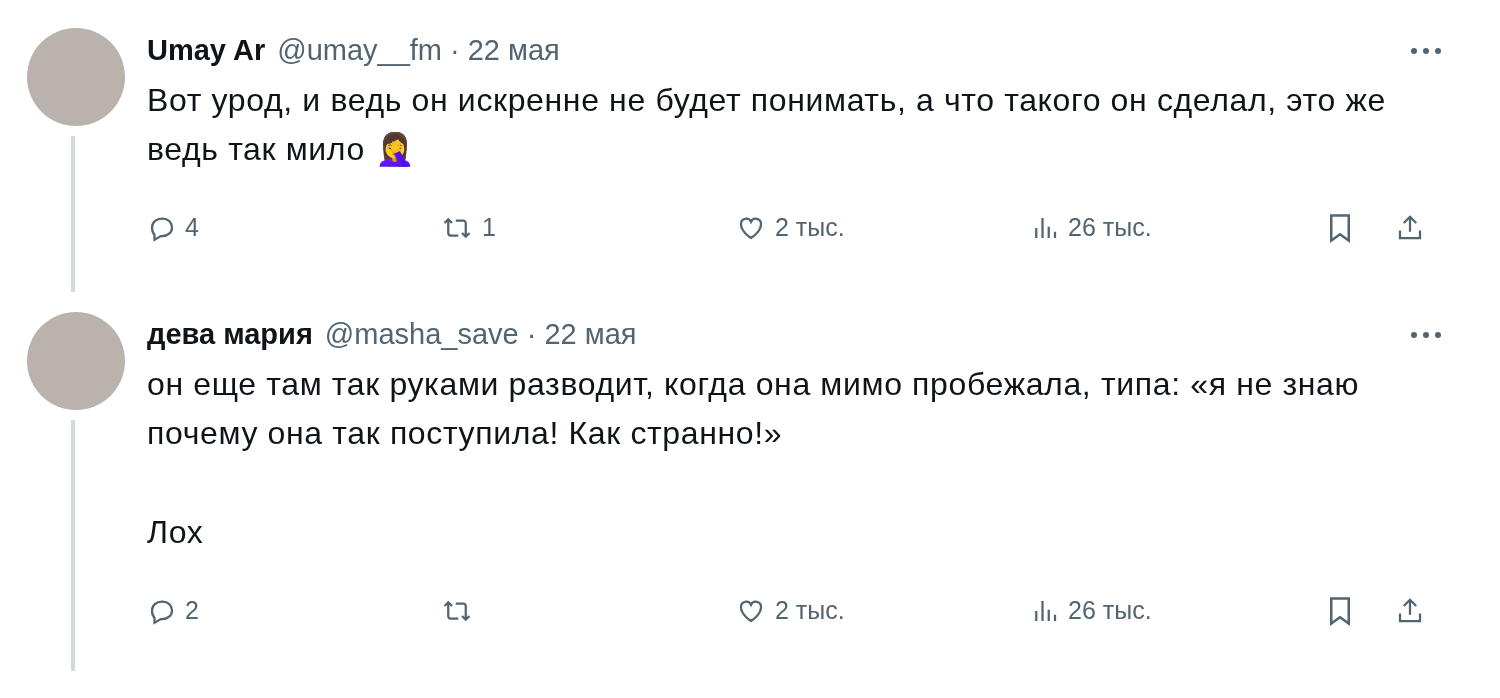 The width and height of the screenshot is (1500, 698). Describe the element at coordinates (192, 611) in the screenshot. I see `reply-count: 2` at that location.